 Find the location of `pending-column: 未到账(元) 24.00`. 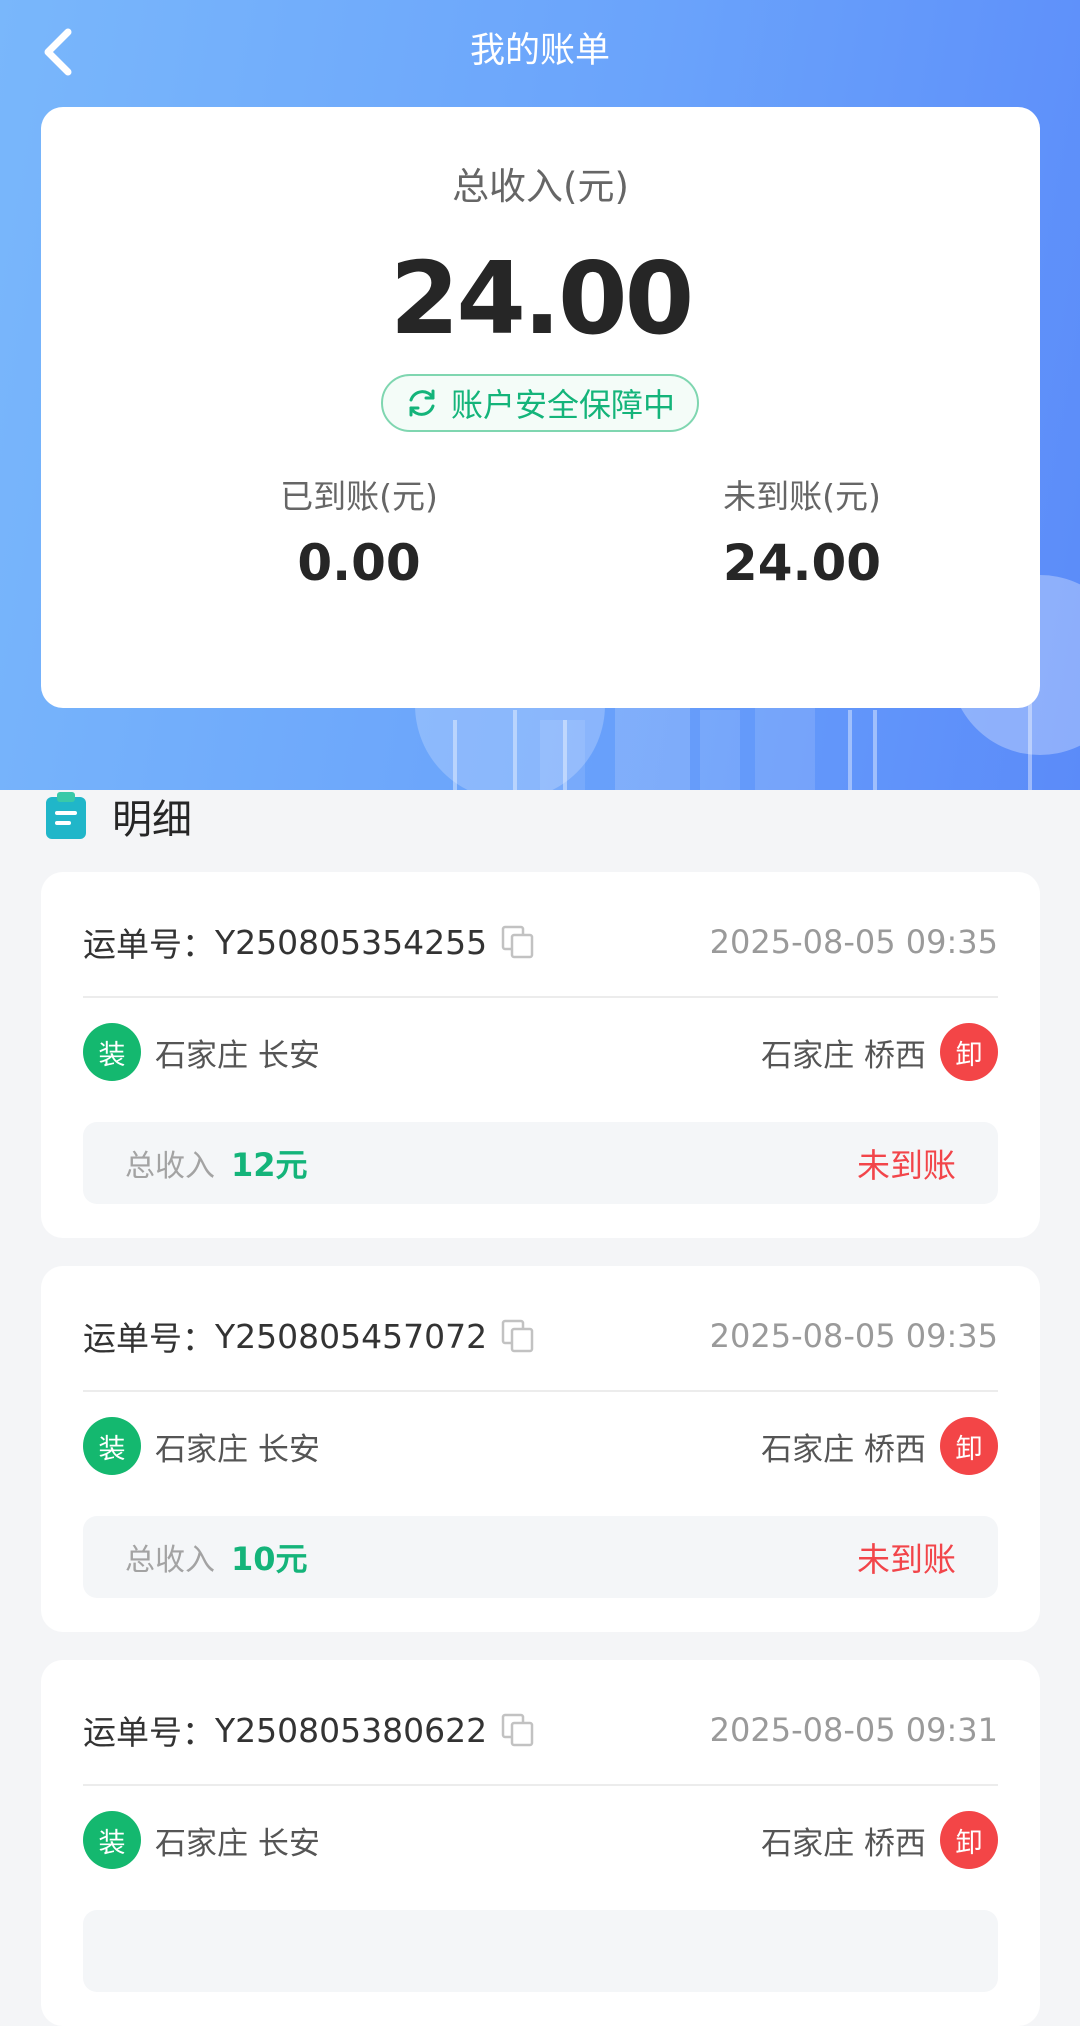

pending-column: 未到账(元) 24.00 is located at coordinates (802, 534).